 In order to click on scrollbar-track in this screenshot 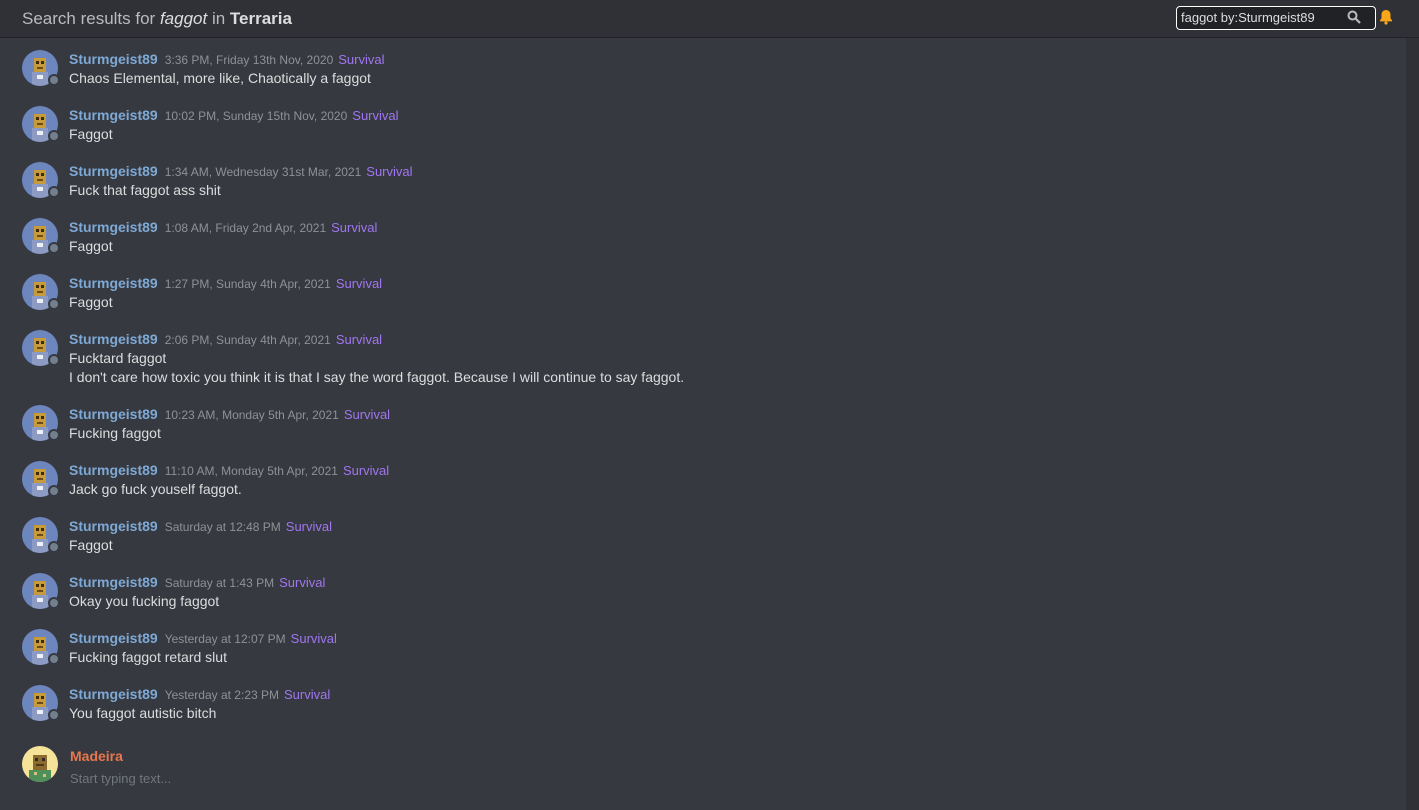, I will do `click(1412, 424)`.